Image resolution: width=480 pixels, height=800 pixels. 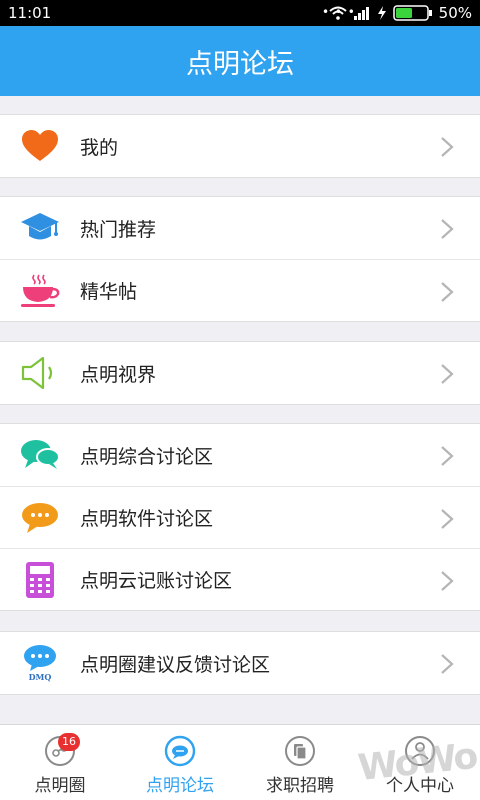 I want to click on wifi-icon, so click(x=337, y=13).